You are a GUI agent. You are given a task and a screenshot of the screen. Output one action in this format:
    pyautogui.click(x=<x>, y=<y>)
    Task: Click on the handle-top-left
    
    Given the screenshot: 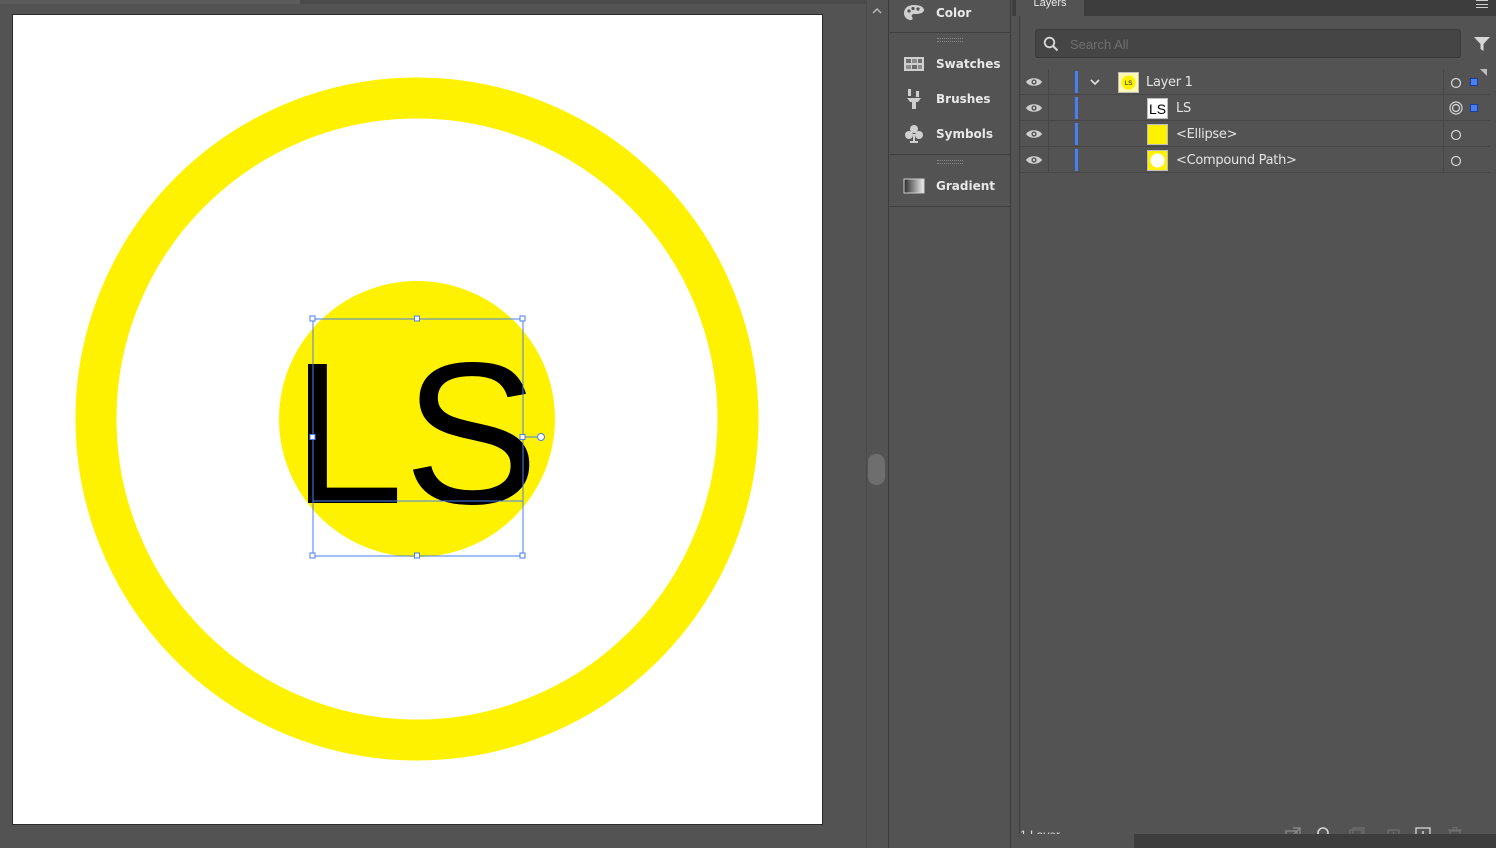 What is the action you would take?
    pyautogui.click(x=312, y=318)
    